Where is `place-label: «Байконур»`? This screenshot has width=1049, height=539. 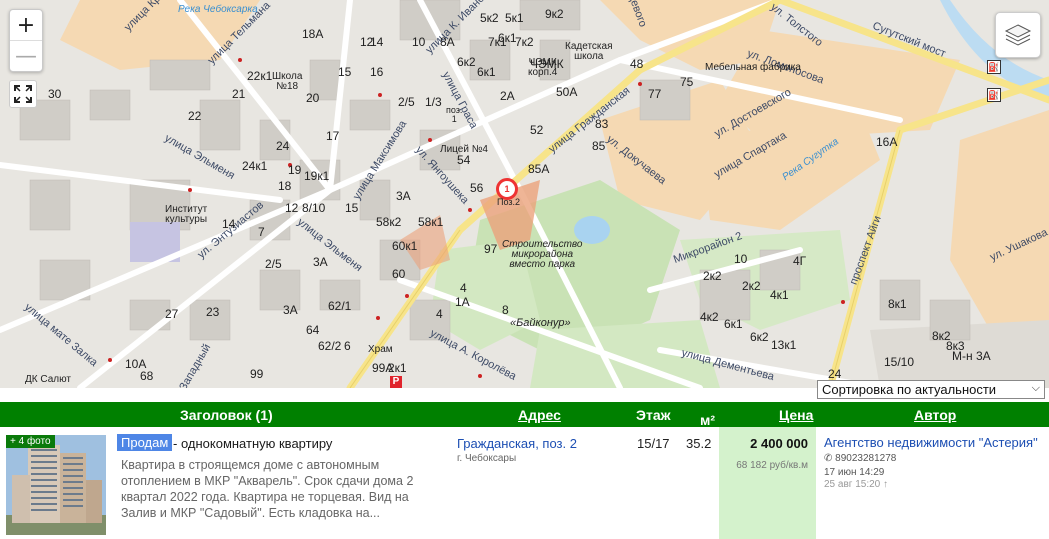
place-label: «Байконур» is located at coordinates (540, 323).